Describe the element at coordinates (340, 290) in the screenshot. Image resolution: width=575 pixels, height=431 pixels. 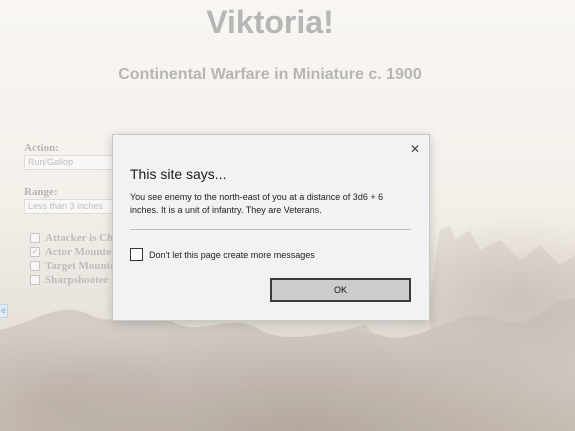
I see `ok-button: OK` at that location.